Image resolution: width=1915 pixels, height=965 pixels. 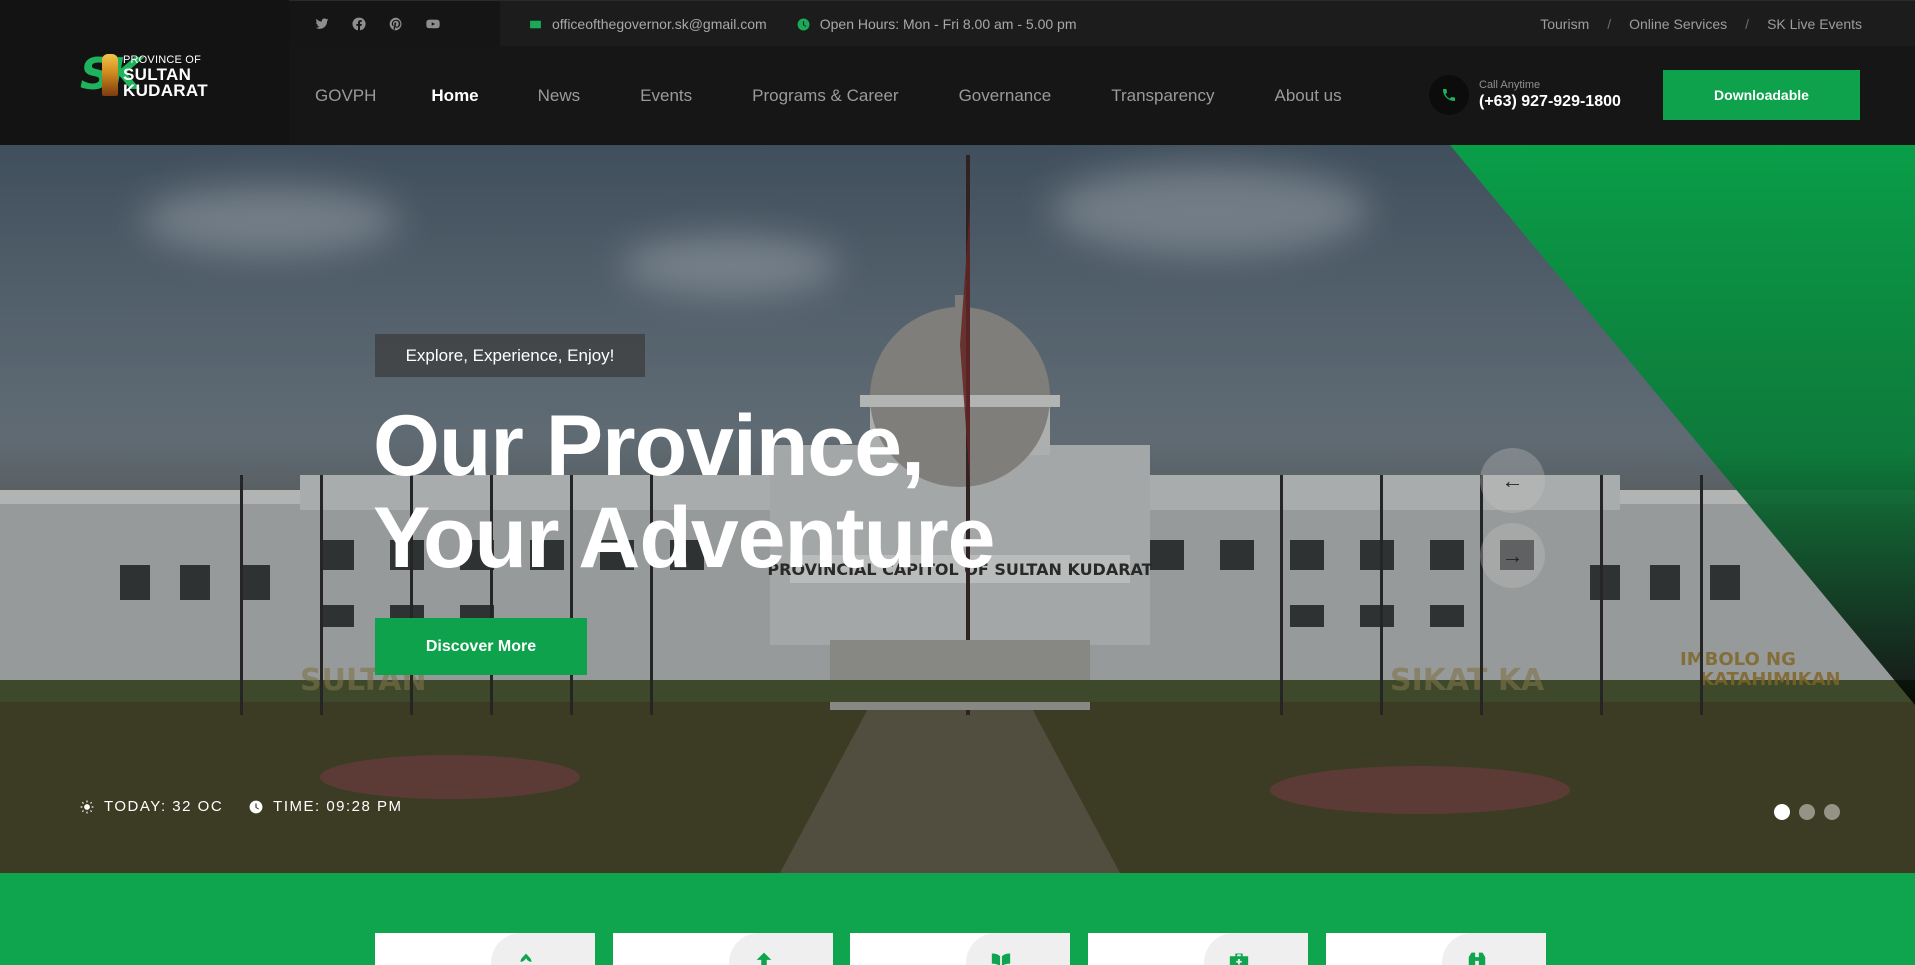 I want to click on weather-time-bar: TODAY: 32 OC TIME: 09:28 PM, so click(x=241, y=806).